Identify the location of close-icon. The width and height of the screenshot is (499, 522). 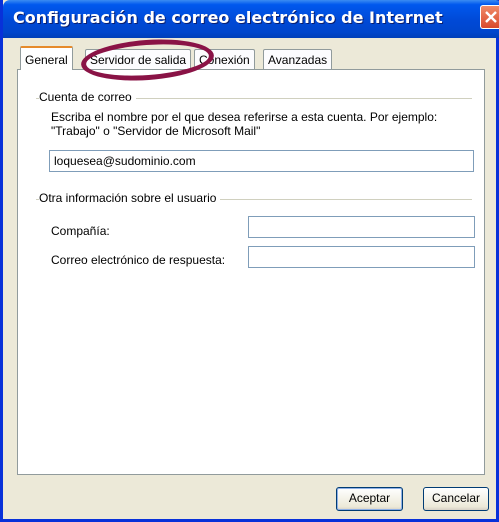
(491, 17).